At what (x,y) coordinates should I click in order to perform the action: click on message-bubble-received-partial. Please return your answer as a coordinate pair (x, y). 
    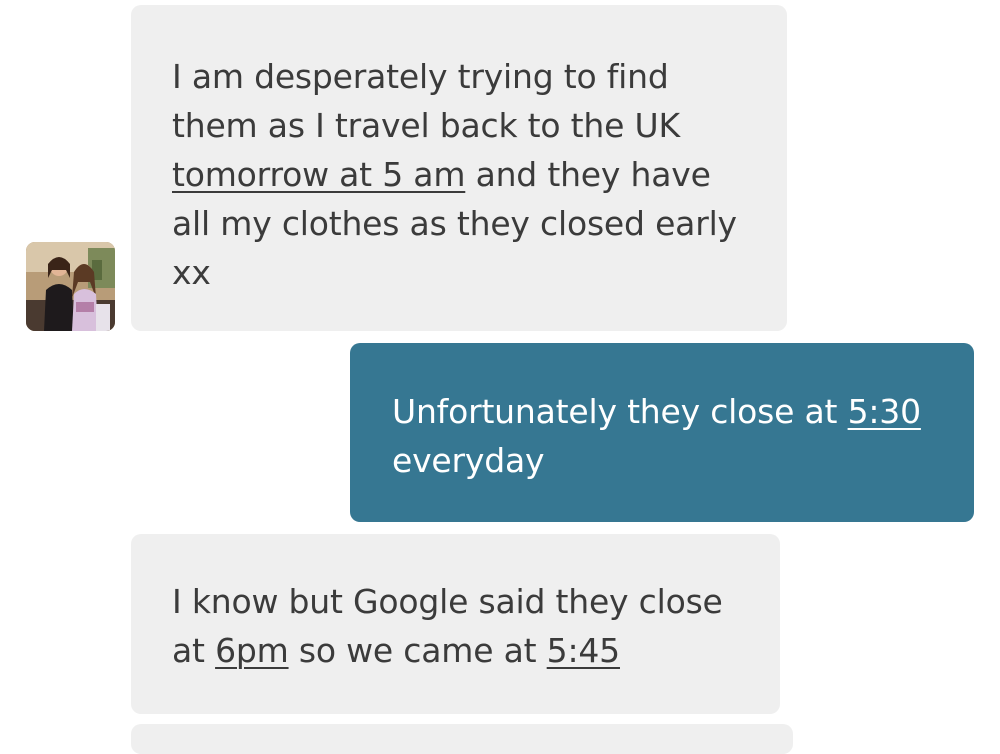
    Looking at the image, I should click on (462, 739).